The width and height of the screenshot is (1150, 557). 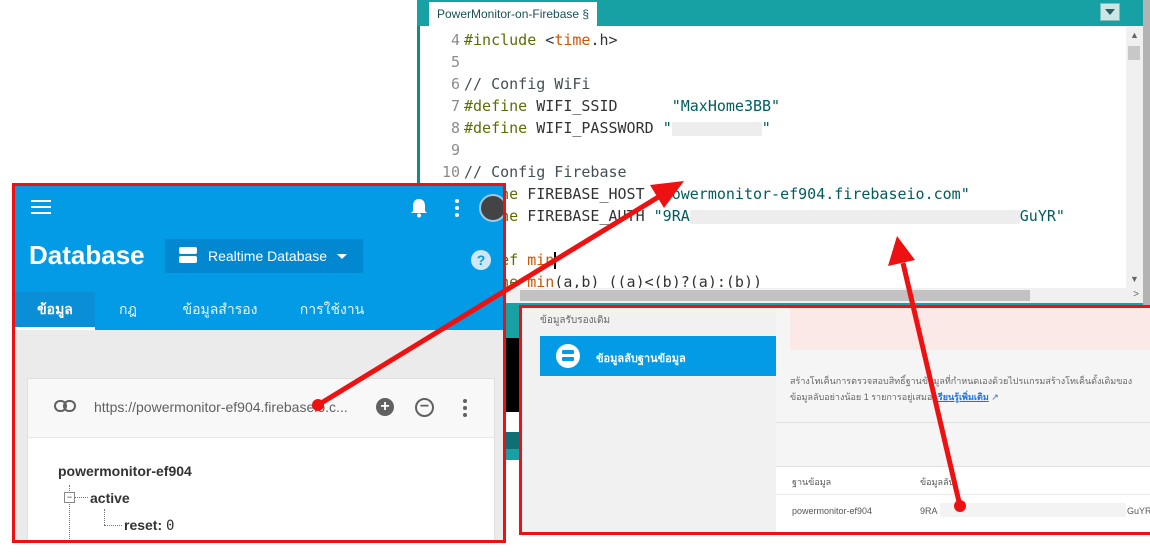 I want to click on divider, so click(x=963, y=422).